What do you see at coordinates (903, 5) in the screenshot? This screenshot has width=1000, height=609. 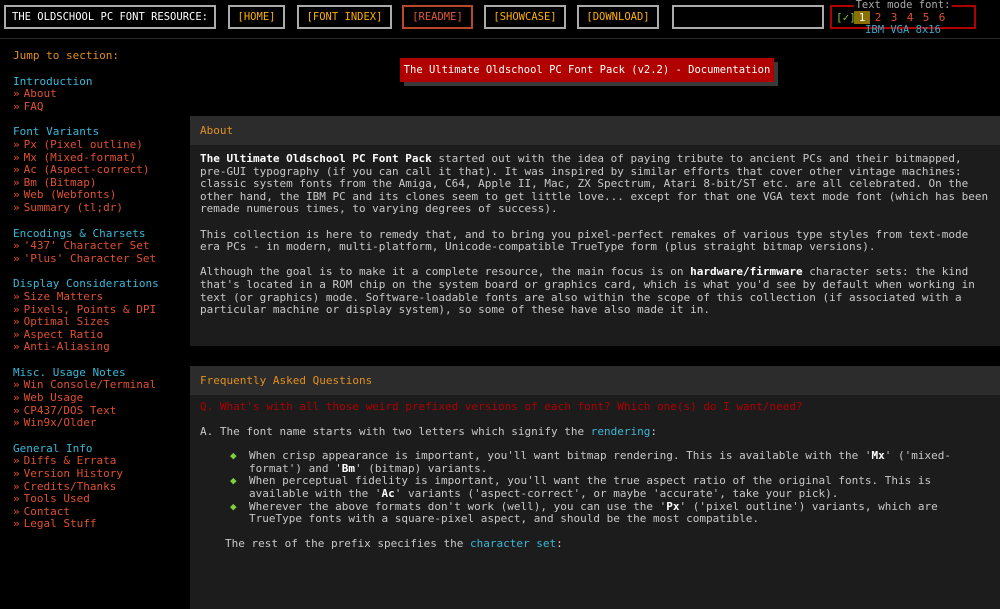 I see `font-selector-label: Text mode font:` at bounding box center [903, 5].